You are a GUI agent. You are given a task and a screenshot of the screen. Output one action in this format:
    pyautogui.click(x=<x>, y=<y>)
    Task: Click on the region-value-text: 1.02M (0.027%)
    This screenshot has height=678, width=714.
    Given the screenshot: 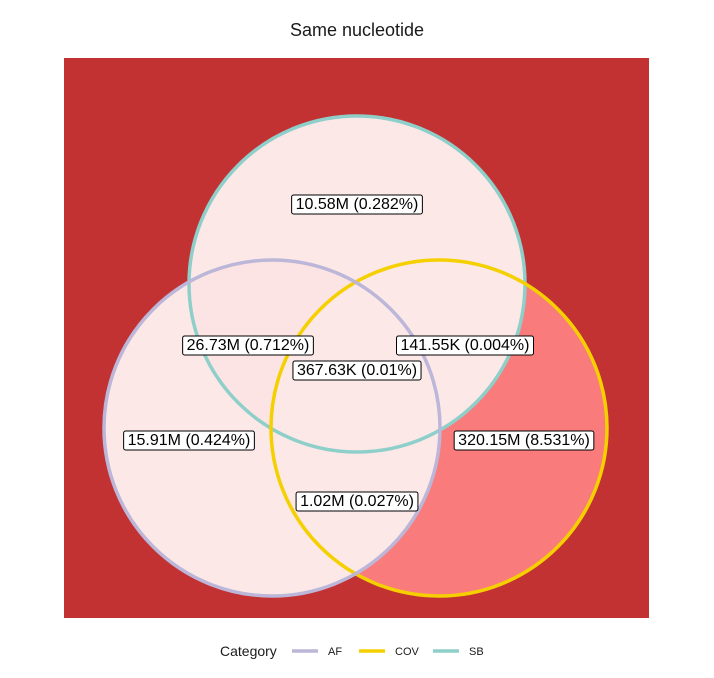 What is the action you would take?
    pyautogui.click(x=357, y=501)
    